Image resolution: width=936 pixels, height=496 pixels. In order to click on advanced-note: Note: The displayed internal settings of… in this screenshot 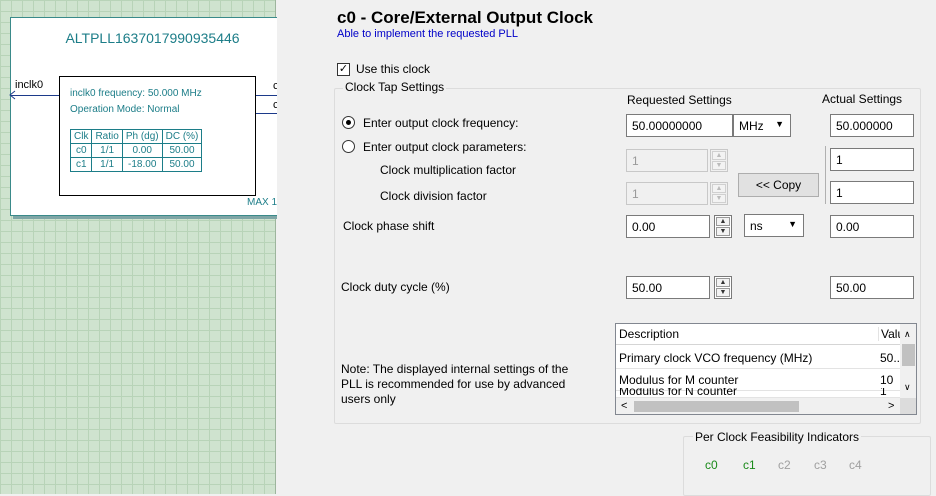, I will do `click(455, 384)`.